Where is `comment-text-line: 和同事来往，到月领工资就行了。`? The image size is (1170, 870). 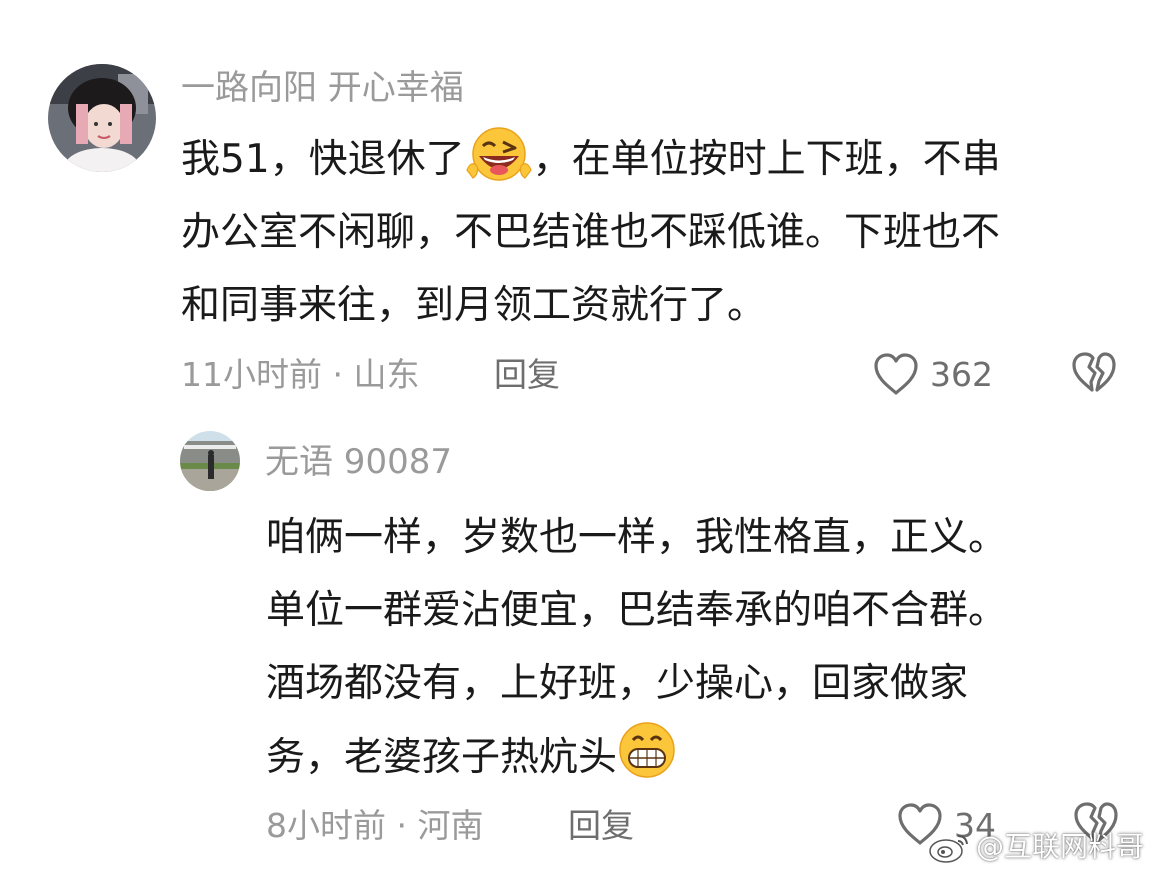
comment-text-line: 和同事来往，到月领工资就行了。 is located at coordinates (474, 305).